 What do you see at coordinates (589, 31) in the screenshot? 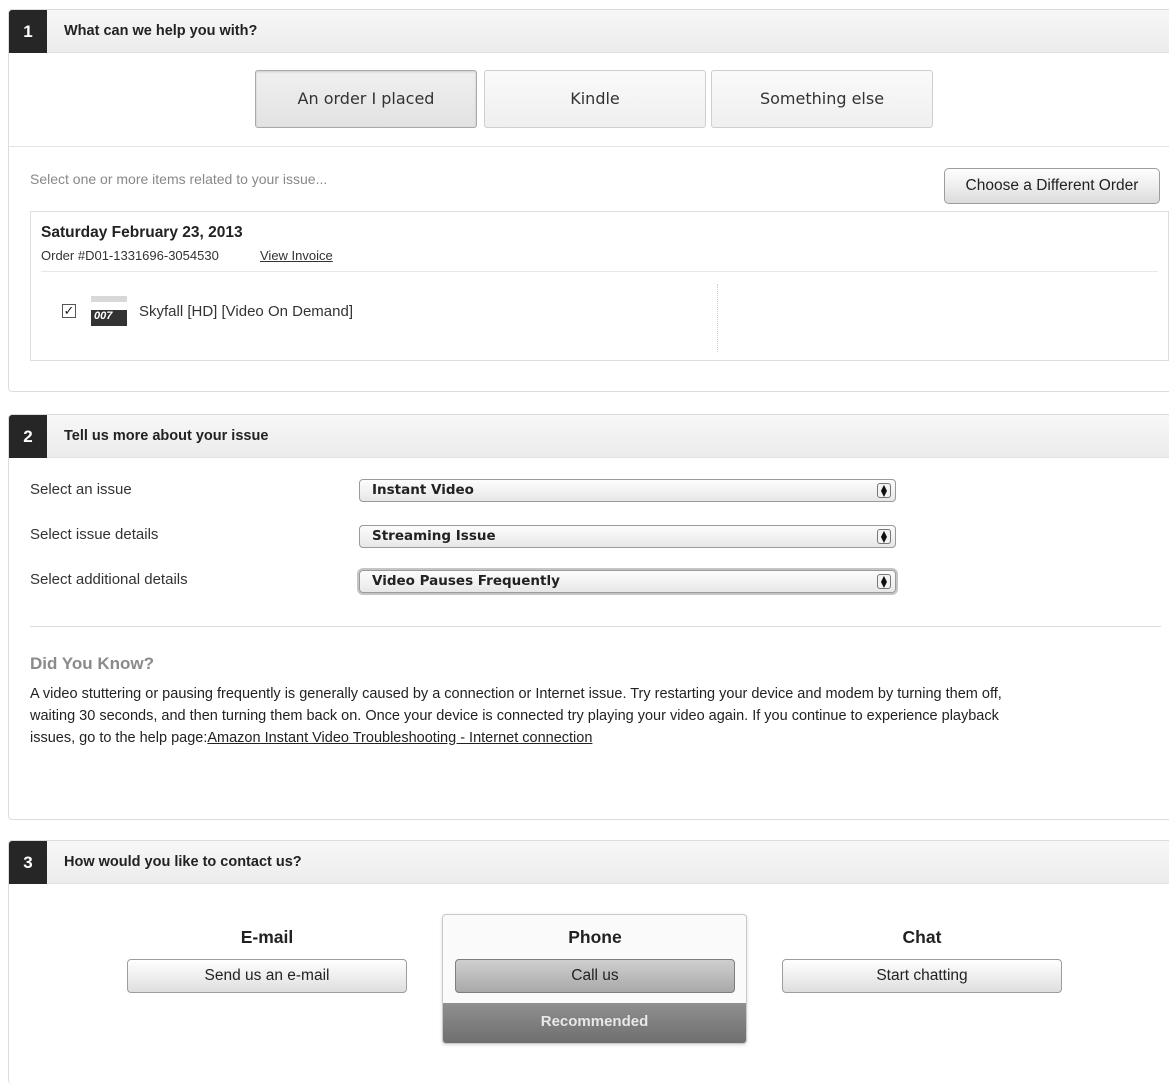
I see `section-header: 1 What can we help you with?` at bounding box center [589, 31].